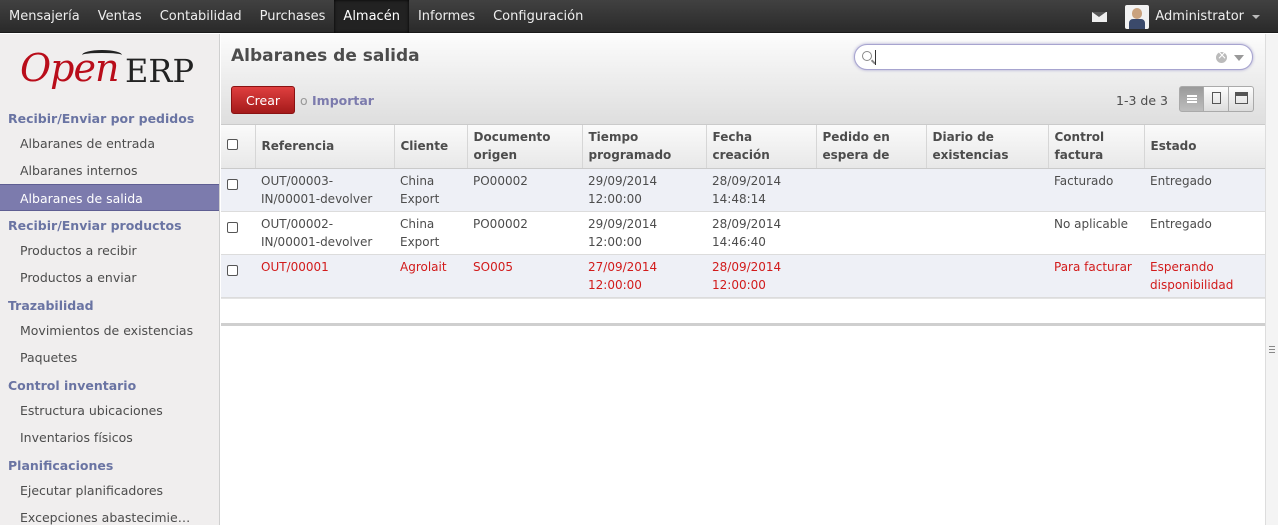  I want to click on calendar-view-button, so click(1241, 99).